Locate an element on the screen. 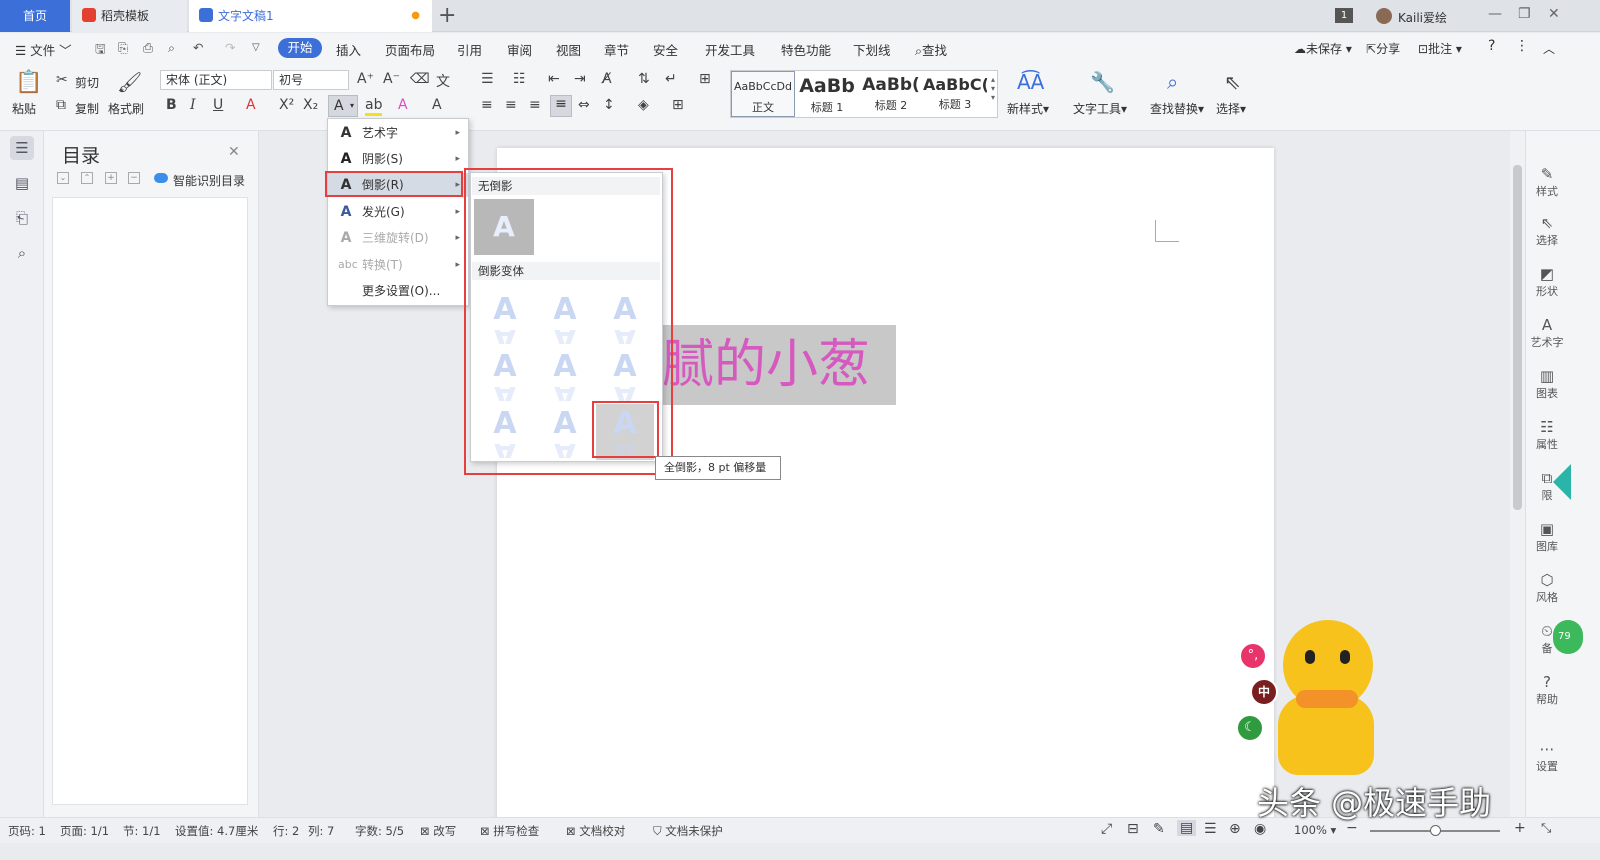 This screenshot has width=1600, height=860. ime-moon-icon: ☾ is located at coordinates (1250, 728).